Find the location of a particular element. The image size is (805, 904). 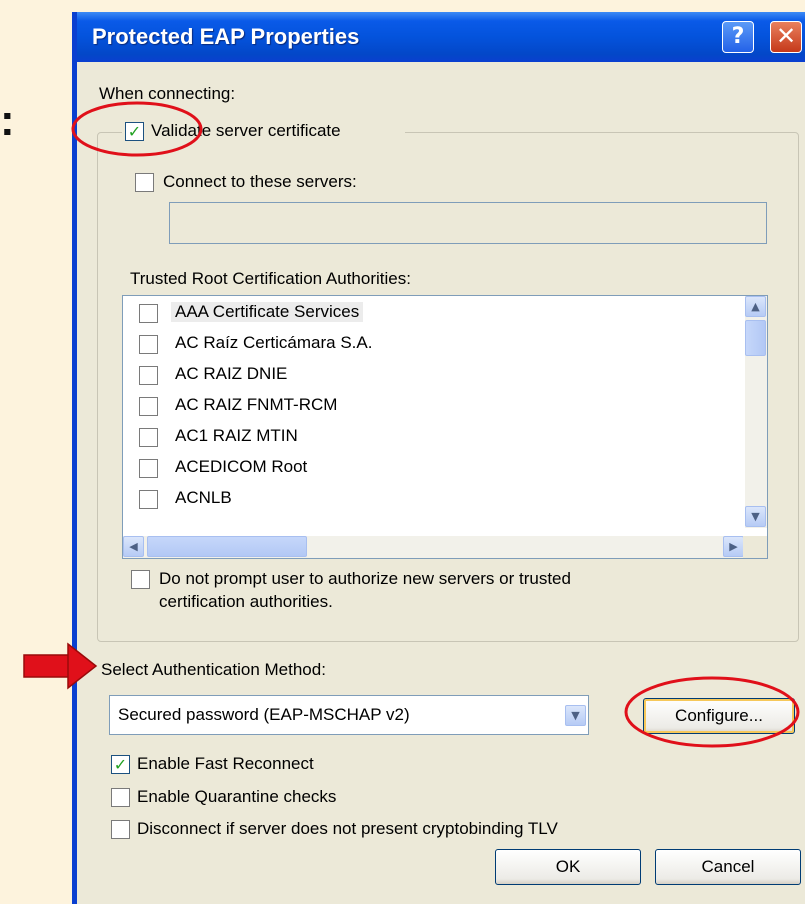

ca-label: AAA Certificate Services is located at coordinates (267, 312).